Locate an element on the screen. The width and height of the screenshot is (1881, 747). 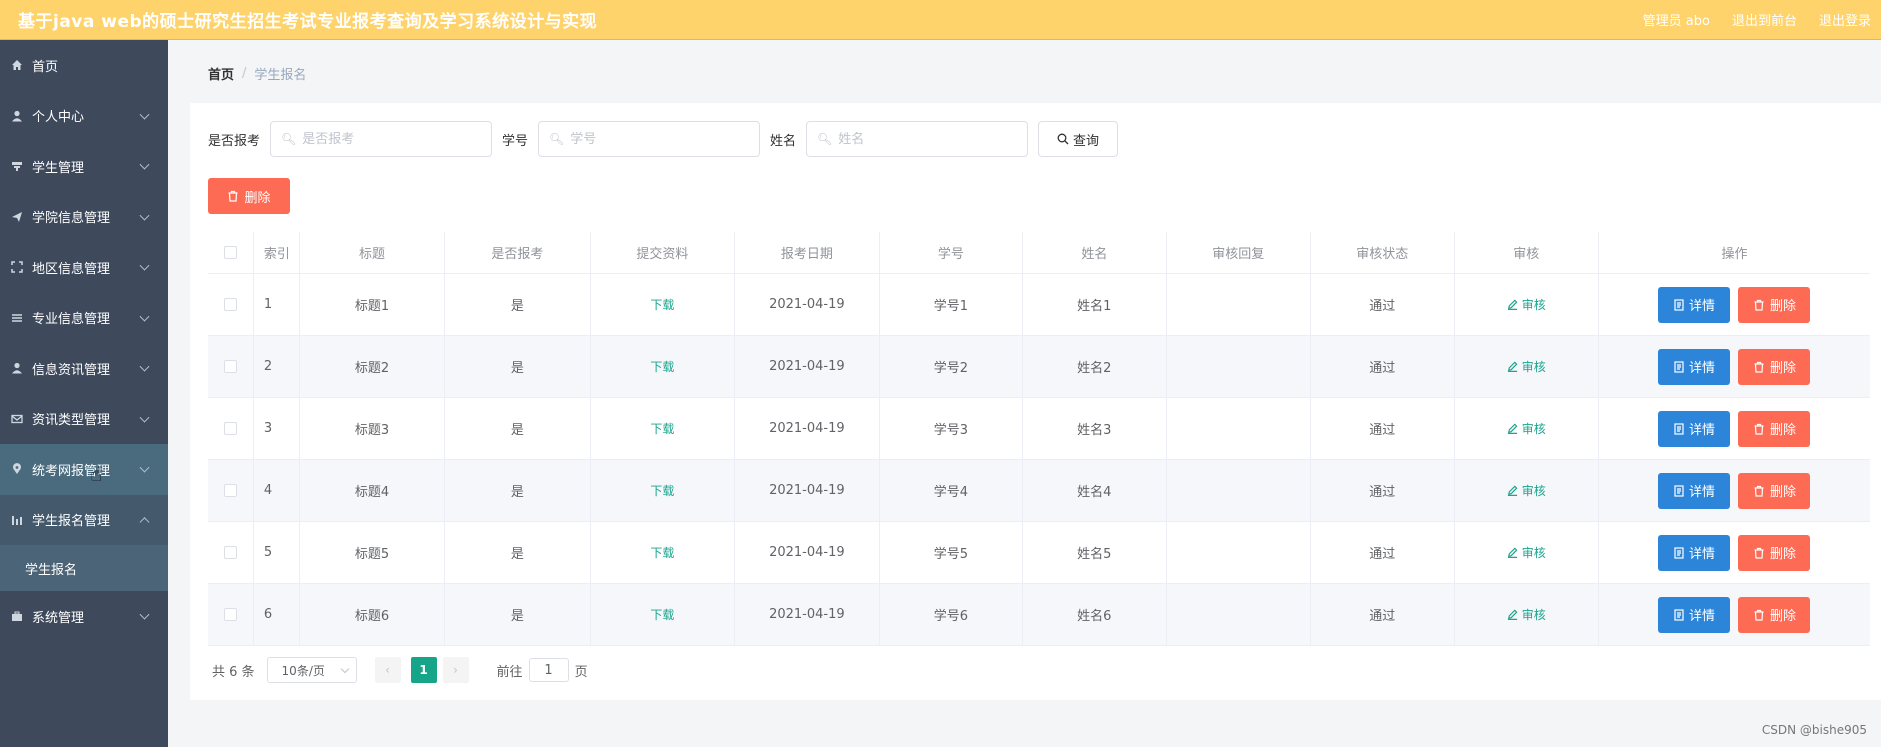
sidebar-item-news: 信息资讯管理 is located at coordinates (84, 368).